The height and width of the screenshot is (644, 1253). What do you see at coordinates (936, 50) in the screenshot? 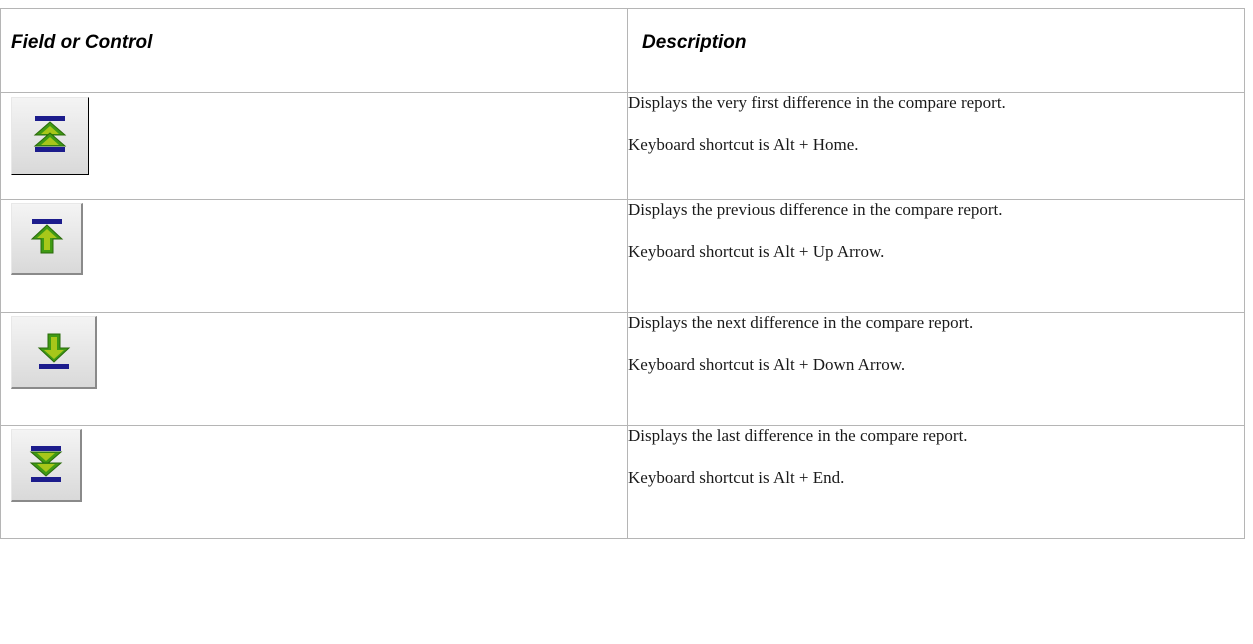
I see `description-column-header: Description` at bounding box center [936, 50].